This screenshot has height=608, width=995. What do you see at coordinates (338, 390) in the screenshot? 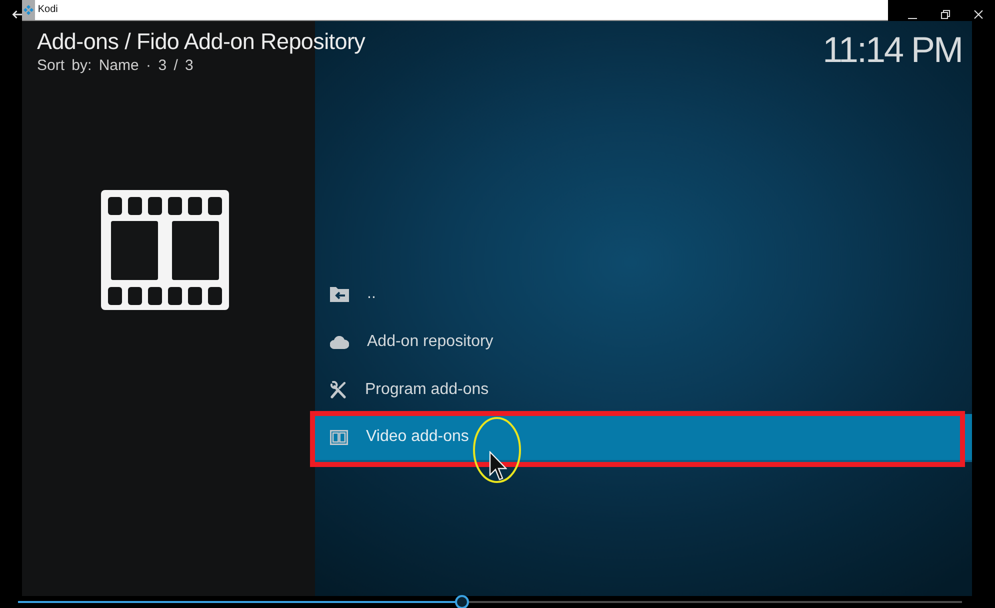
I see `tools-icon` at bounding box center [338, 390].